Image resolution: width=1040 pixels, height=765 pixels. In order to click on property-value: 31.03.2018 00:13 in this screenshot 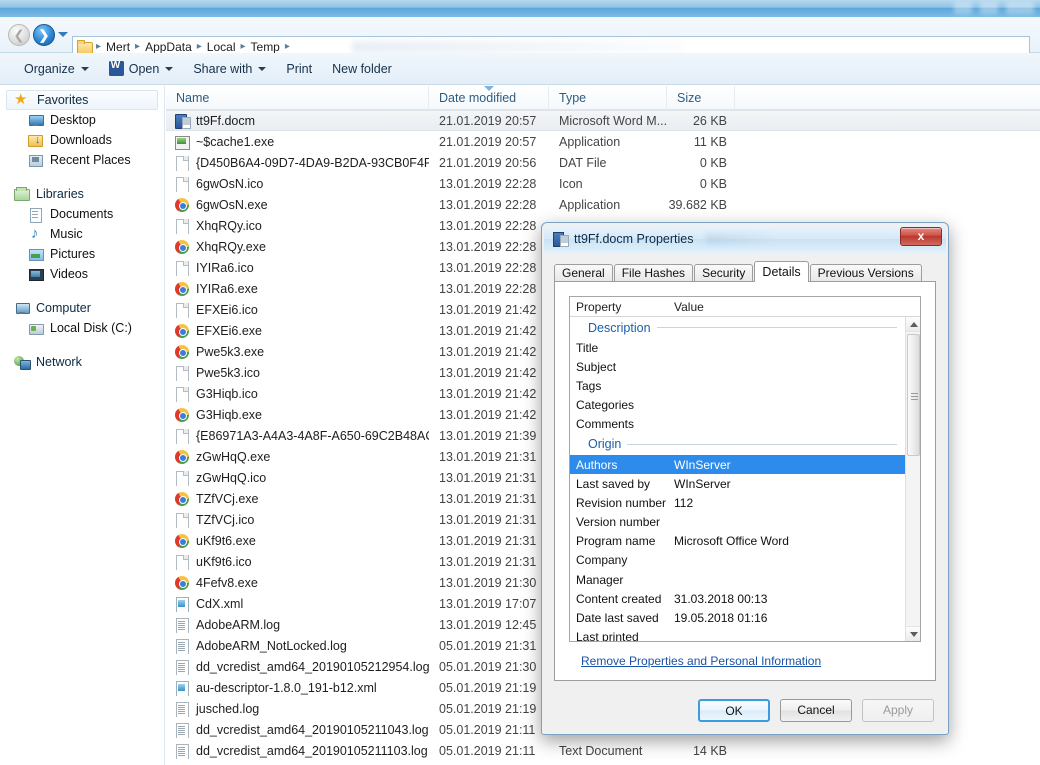, I will do `click(718, 599)`.